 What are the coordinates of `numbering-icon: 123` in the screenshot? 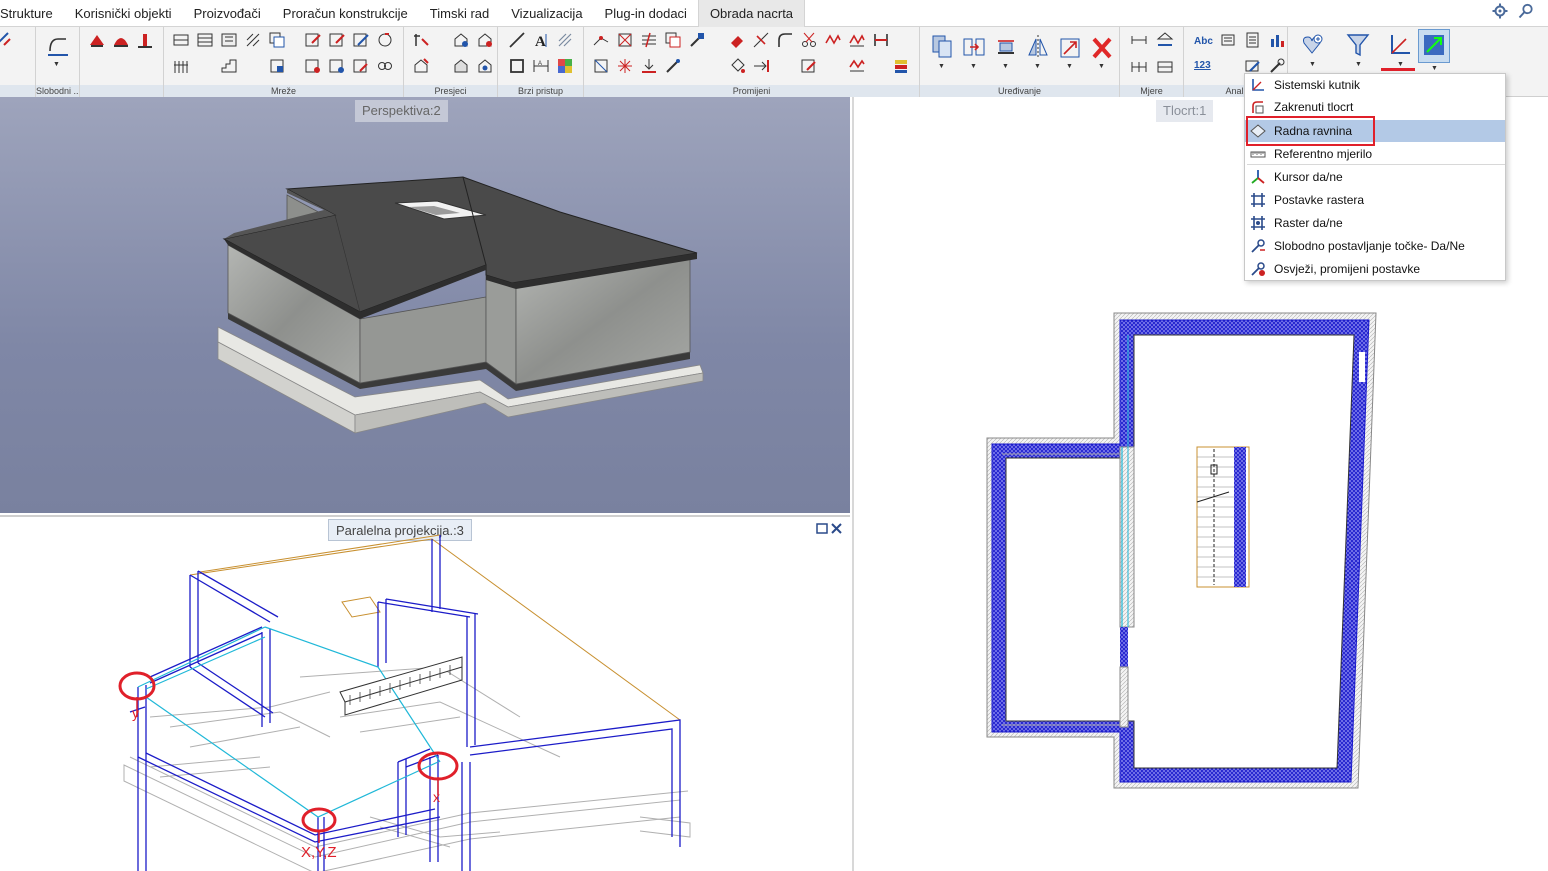 It's located at (1202, 65).